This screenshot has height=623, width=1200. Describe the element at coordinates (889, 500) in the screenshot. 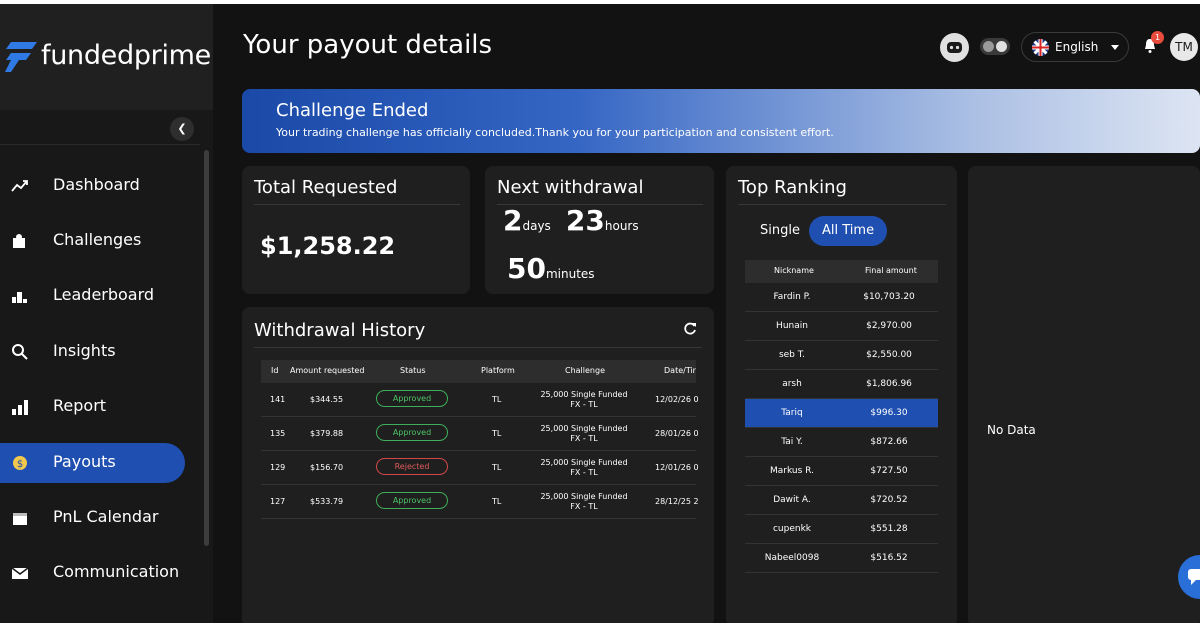

I see `cell-amount: $720.52` at that location.